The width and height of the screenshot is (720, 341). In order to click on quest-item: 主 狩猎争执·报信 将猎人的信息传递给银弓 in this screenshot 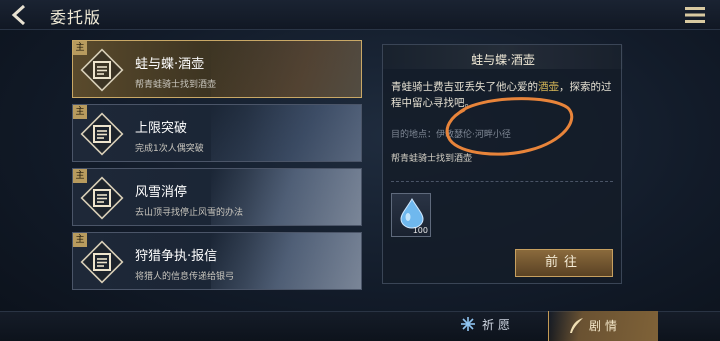, I will do `click(217, 261)`.